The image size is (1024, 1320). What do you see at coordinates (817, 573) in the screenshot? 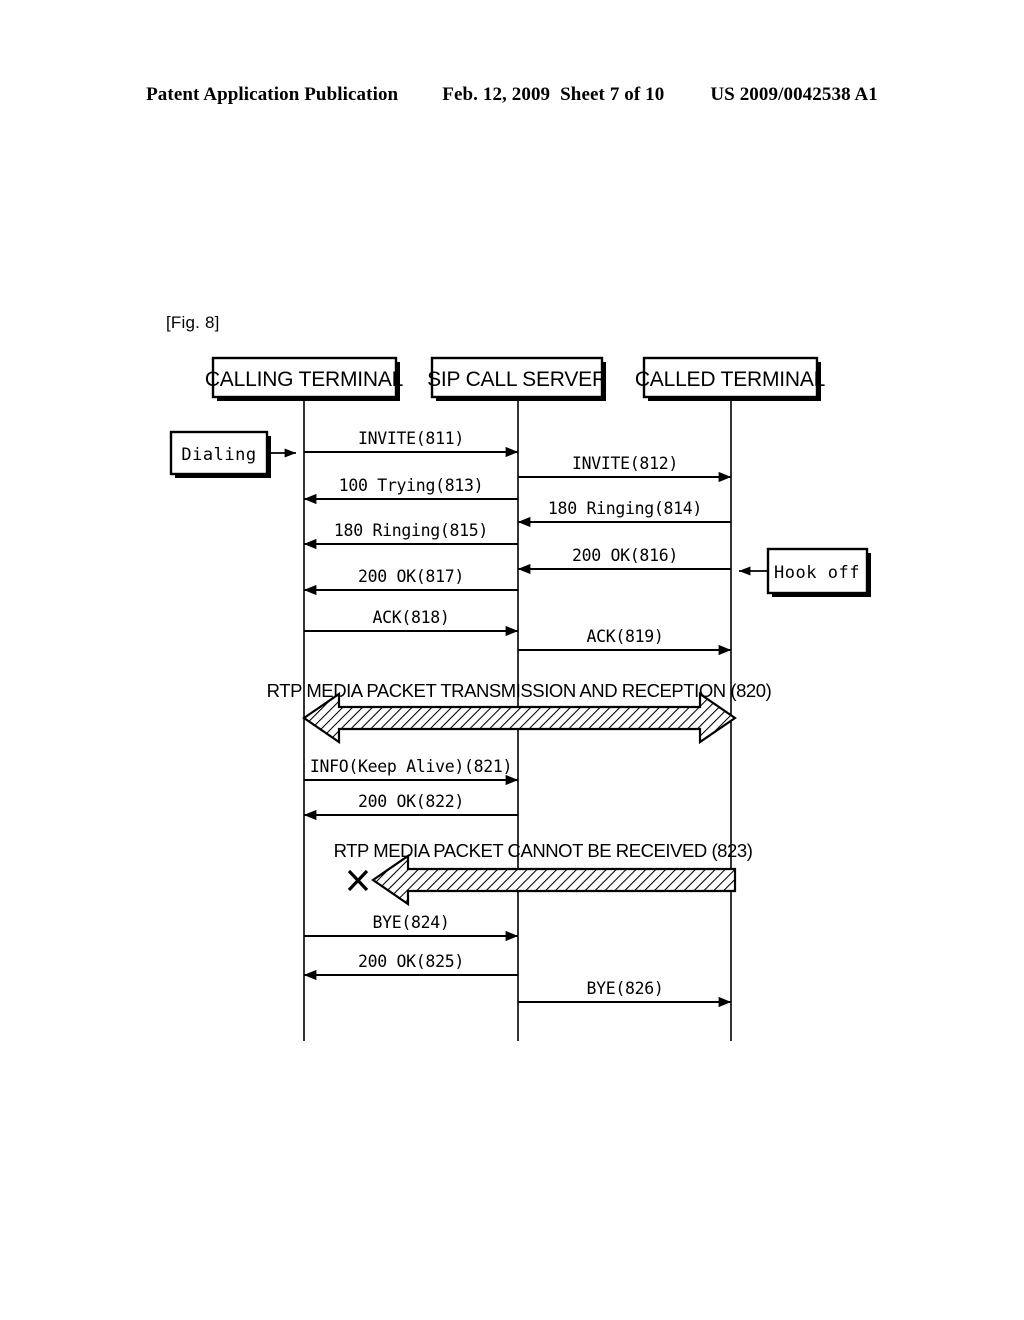
I see `side-box-hook-off-label: Hook off` at bounding box center [817, 573].